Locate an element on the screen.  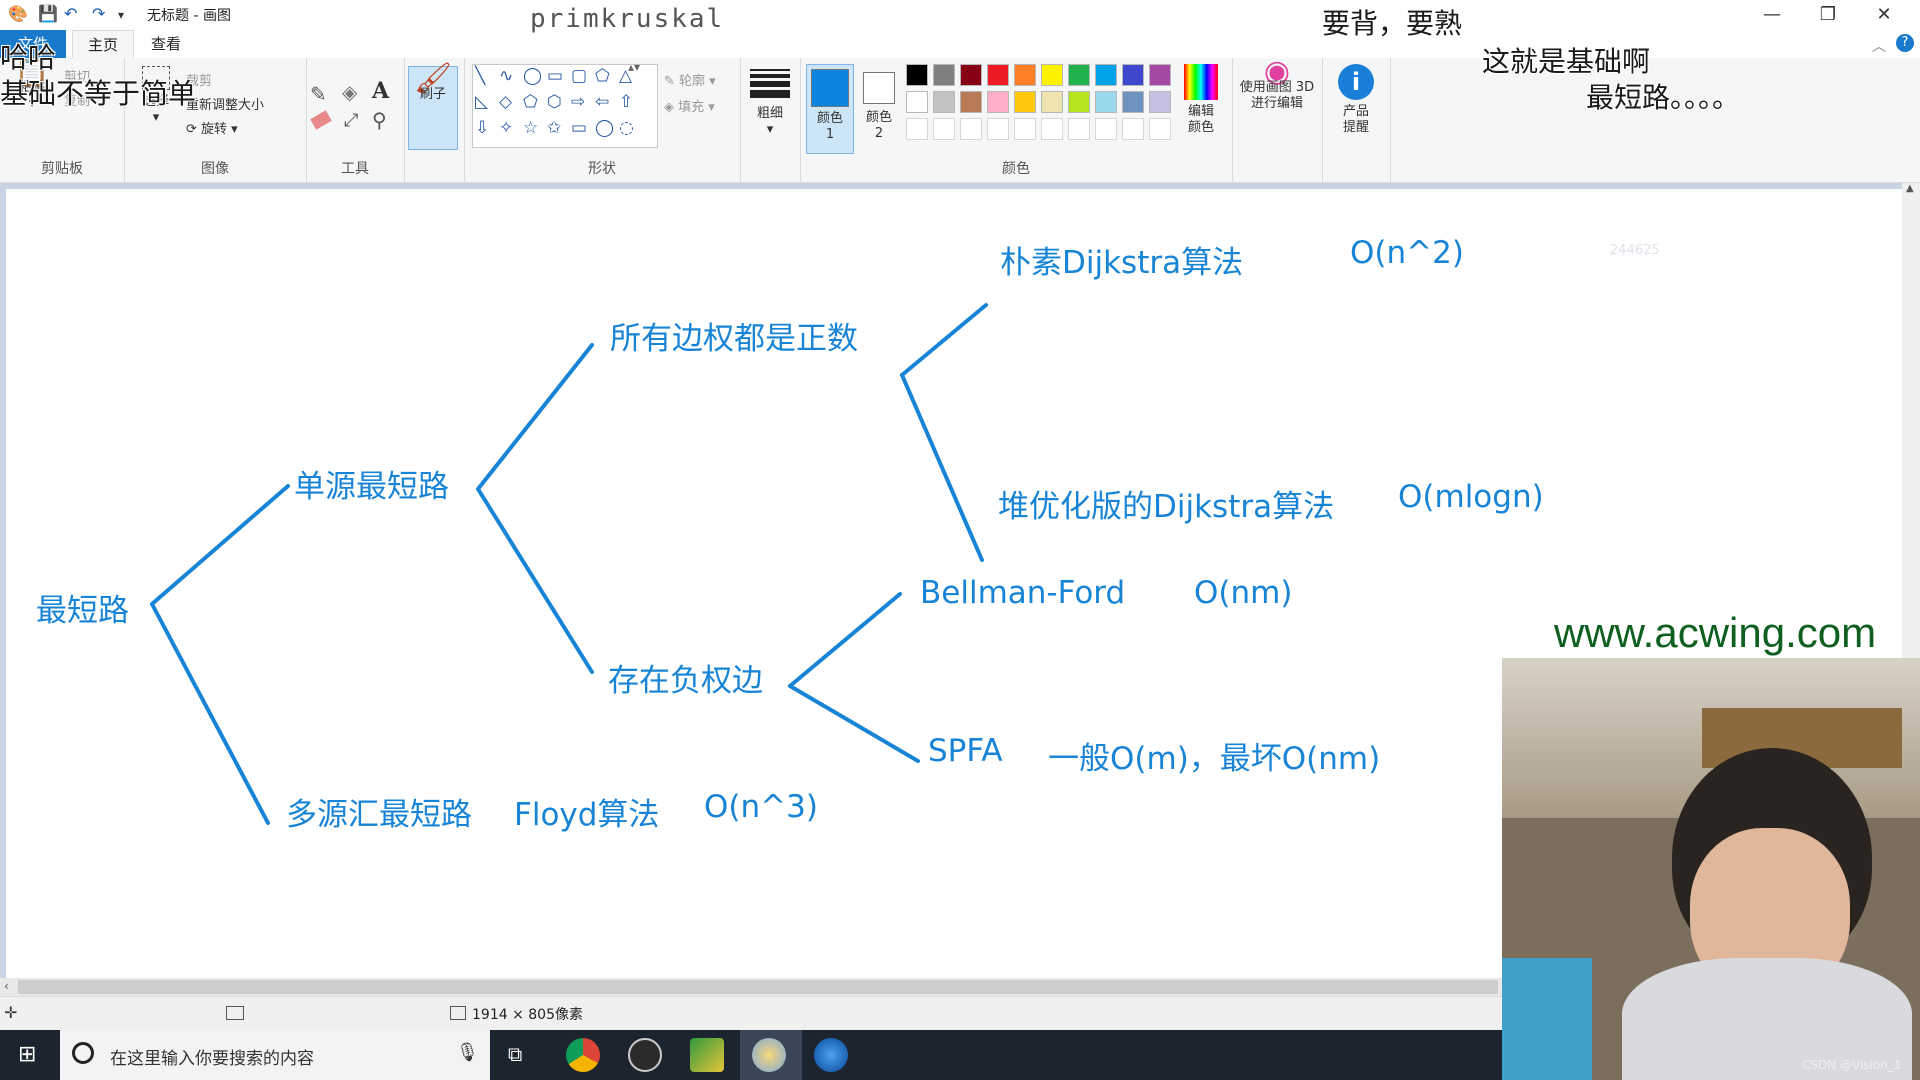
minimize-button: — is located at coordinates (1772, 15).